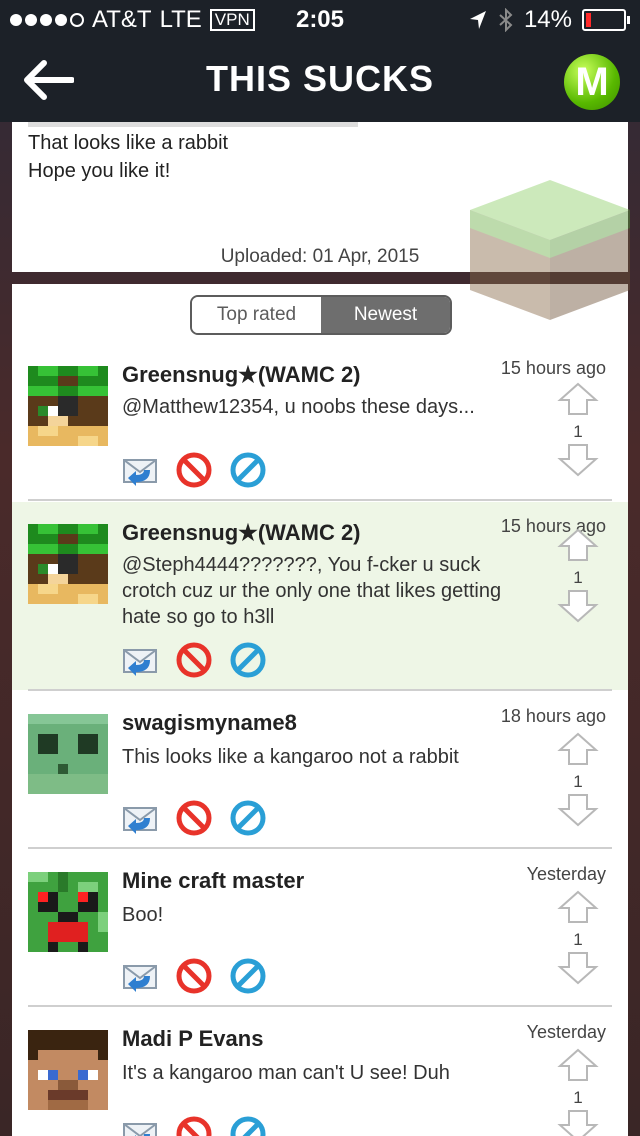 The height and width of the screenshot is (1136, 640). Describe the element at coordinates (553, 716) in the screenshot. I see `comment-time: 18 hours ago` at that location.